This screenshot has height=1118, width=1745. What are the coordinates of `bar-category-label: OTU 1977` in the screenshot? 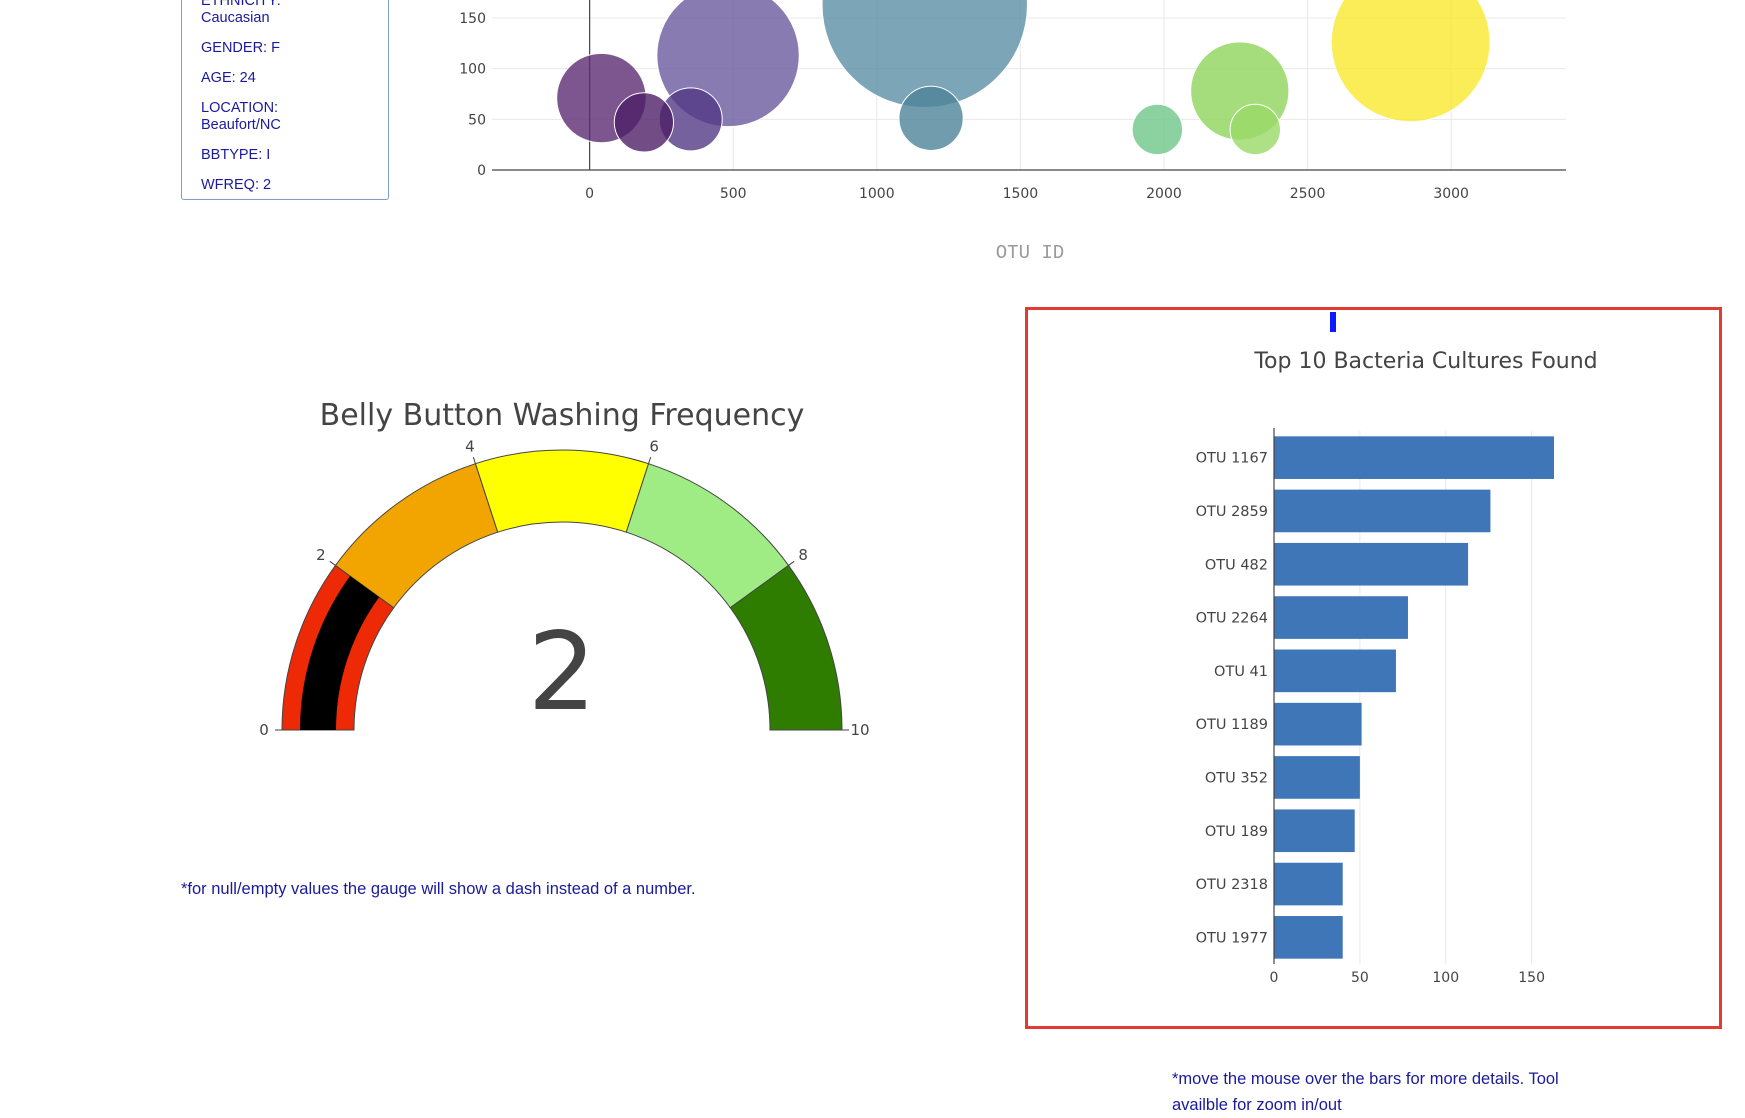 It's located at (1232, 938).